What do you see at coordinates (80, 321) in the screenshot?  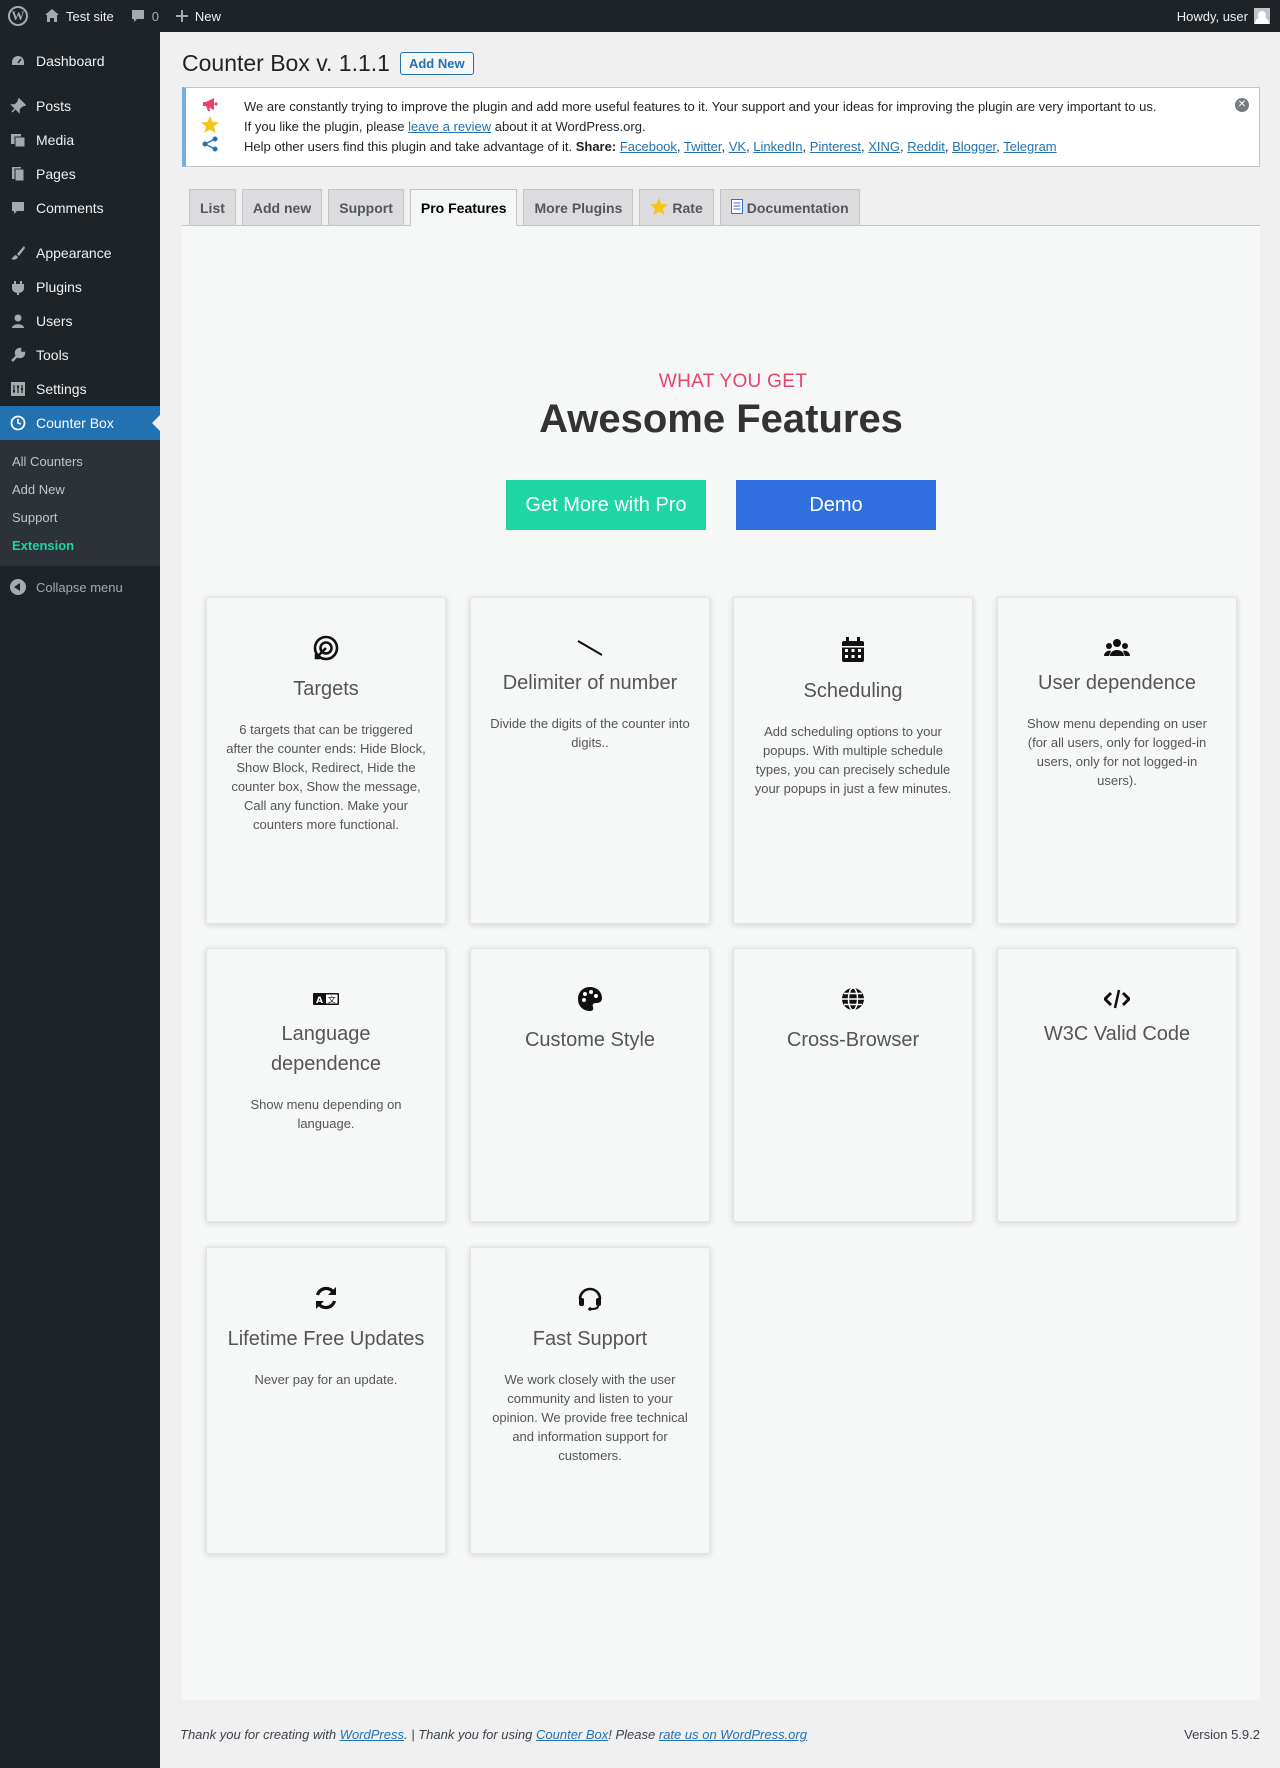 I see `sidebar-item-users: Users` at bounding box center [80, 321].